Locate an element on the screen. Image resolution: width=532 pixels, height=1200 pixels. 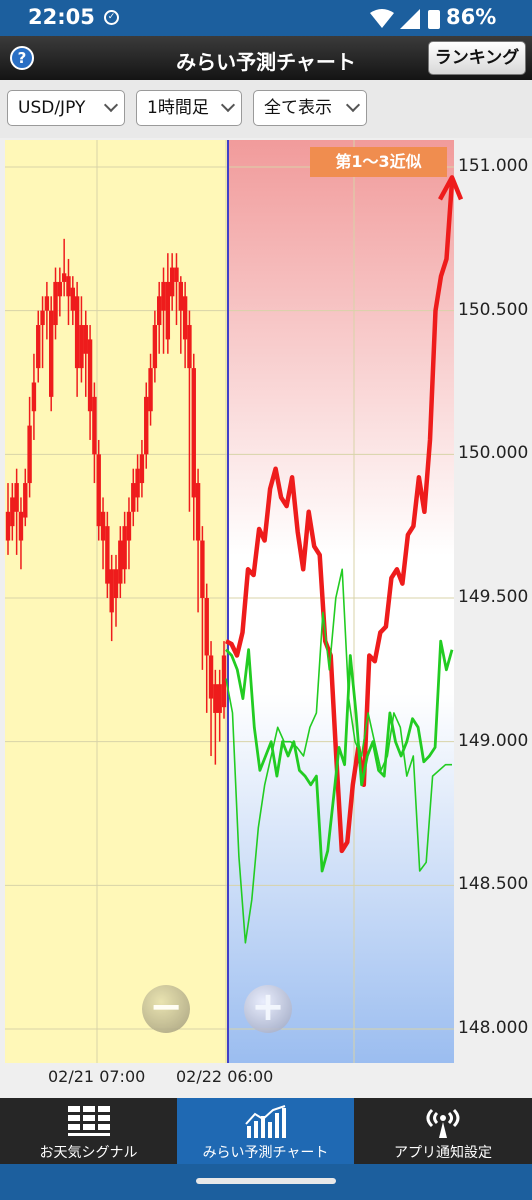
tab-label: お天気シグナル is located at coordinates (88, 1153).